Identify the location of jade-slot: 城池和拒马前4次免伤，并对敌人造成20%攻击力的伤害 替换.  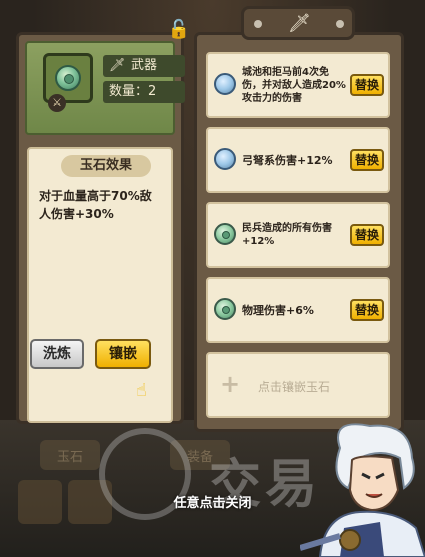
(298, 85).